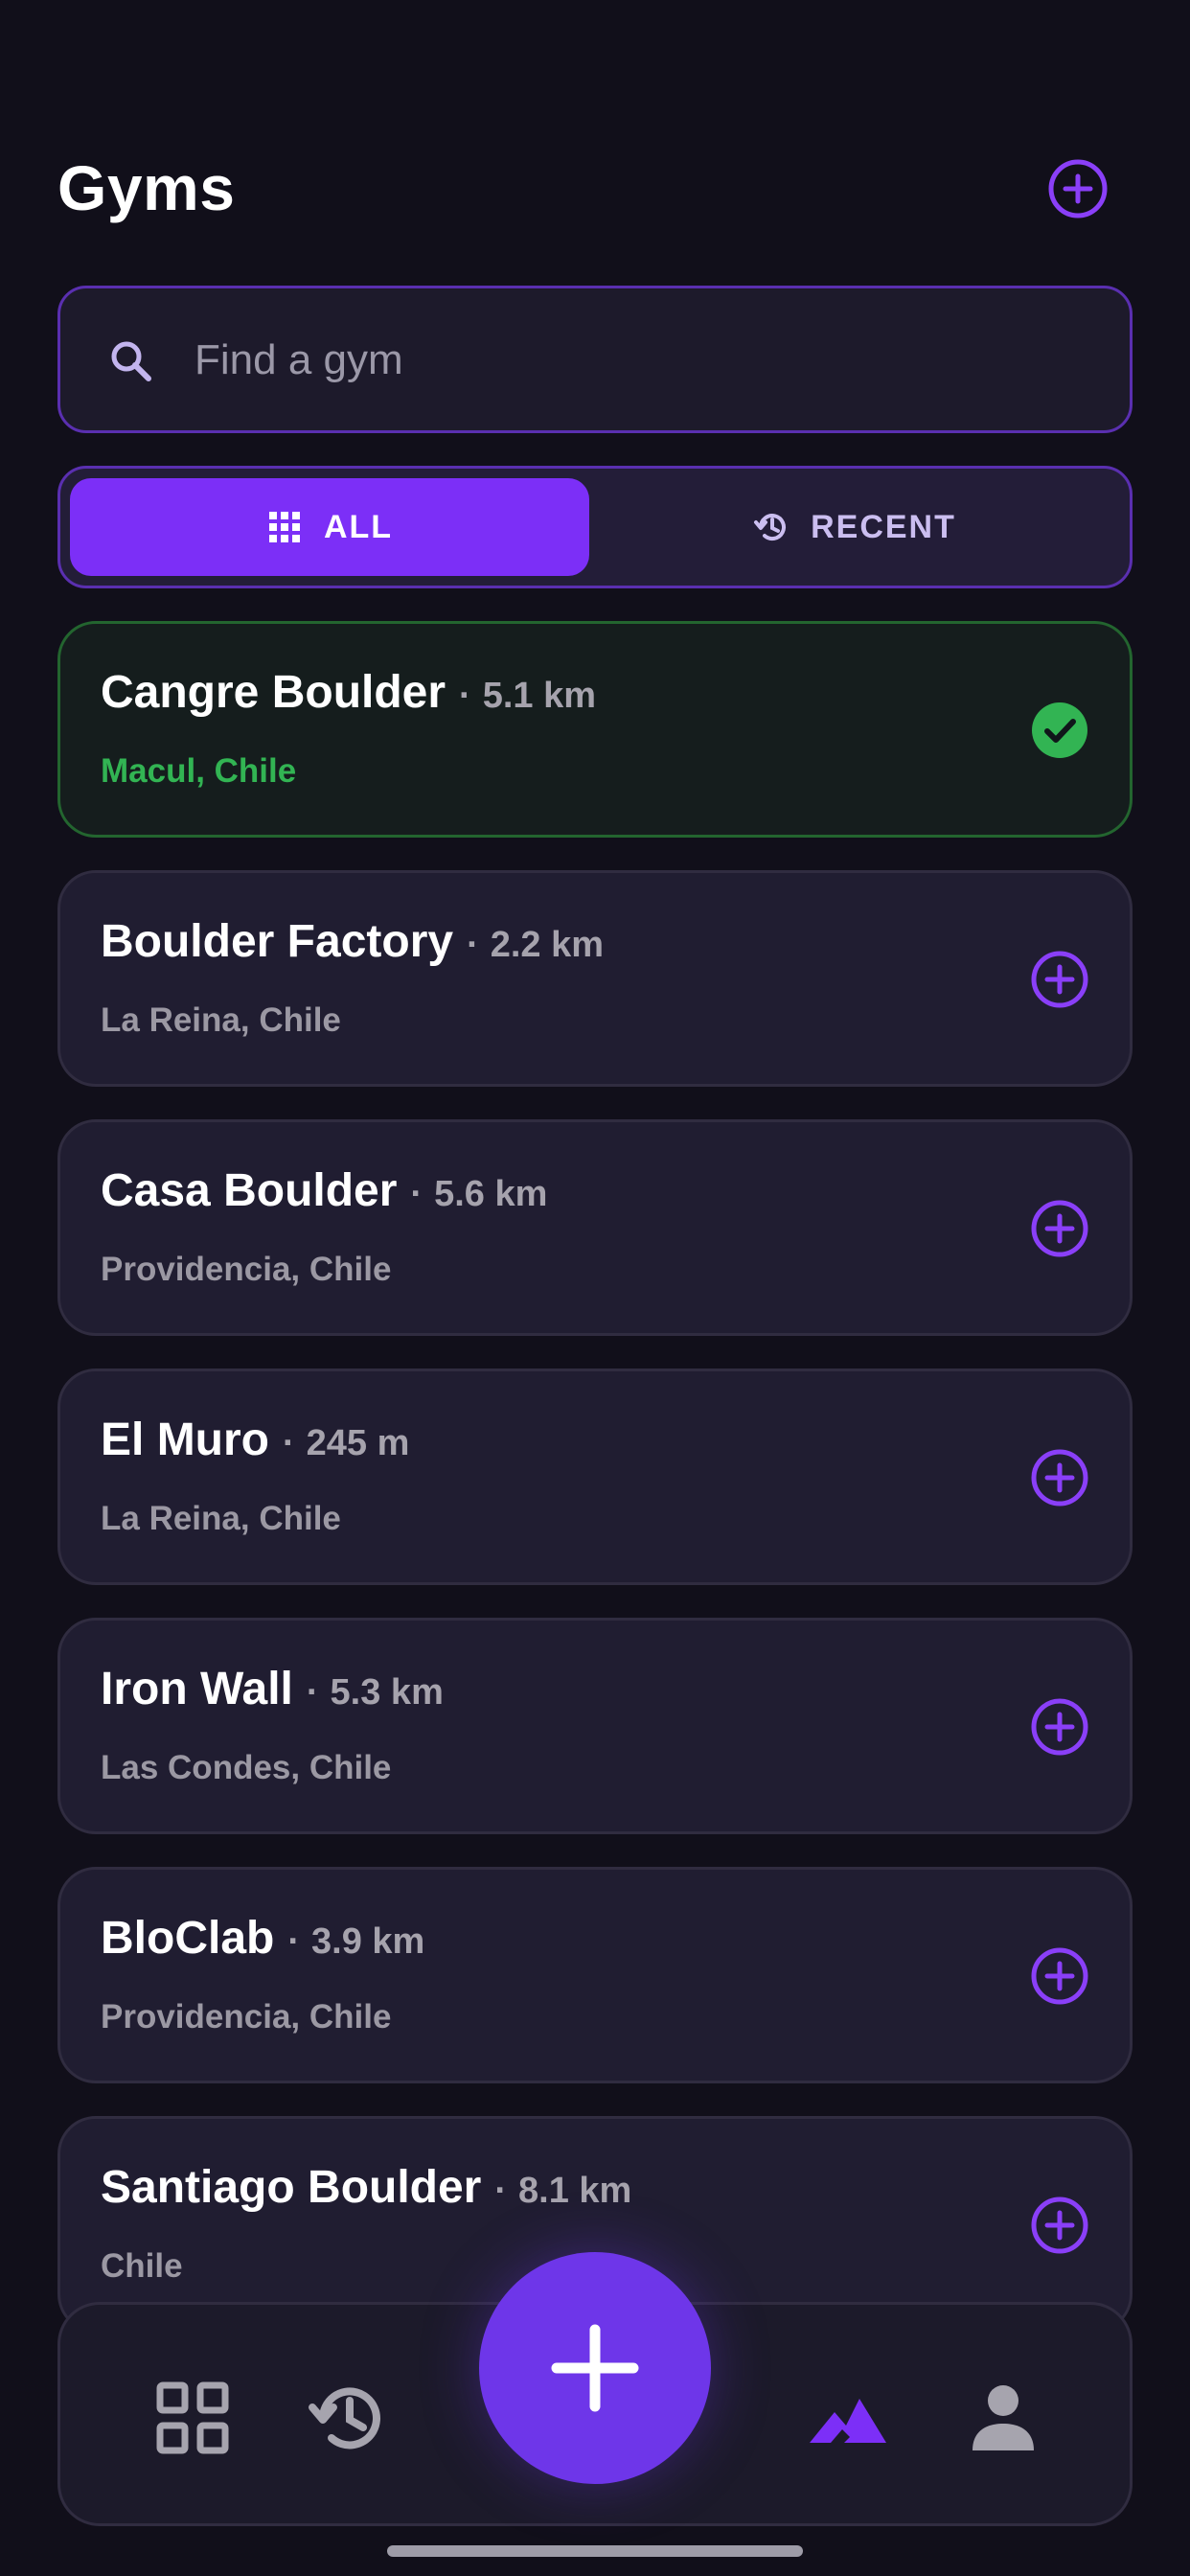  I want to click on gym-name: Cangre Boulder, so click(273, 692).